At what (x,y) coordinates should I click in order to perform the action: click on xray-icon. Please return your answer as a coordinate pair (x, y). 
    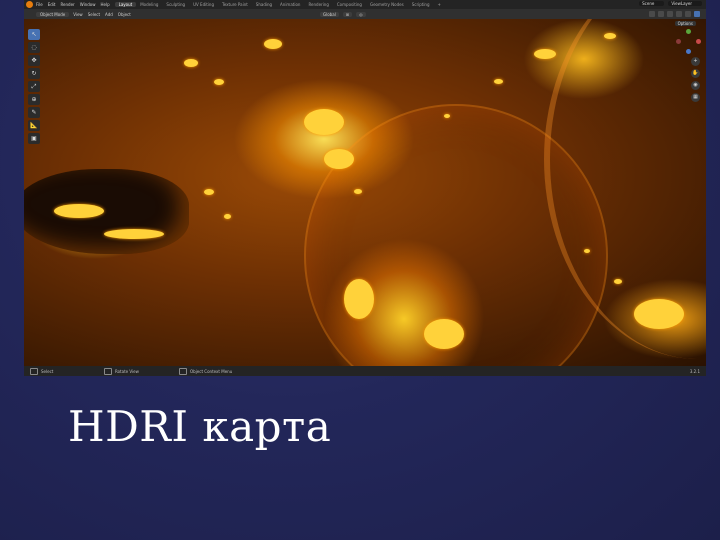
    Looking at the image, I should click on (661, 14).